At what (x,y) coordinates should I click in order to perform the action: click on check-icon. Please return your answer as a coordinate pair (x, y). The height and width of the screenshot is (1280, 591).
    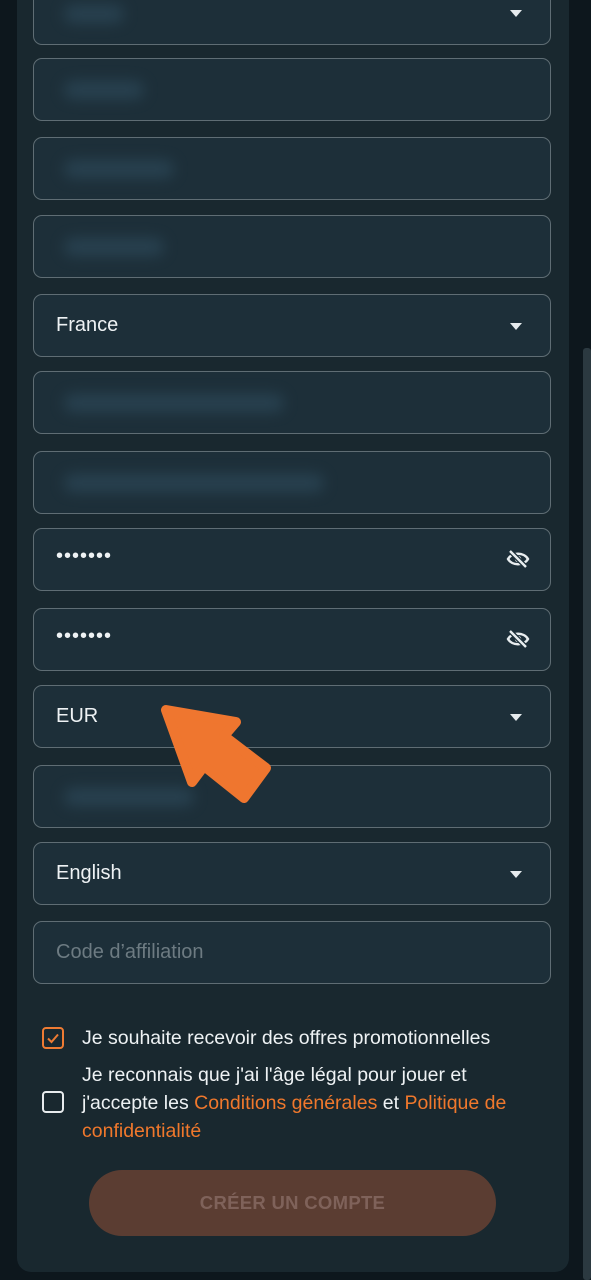
    Looking at the image, I should click on (53, 1038).